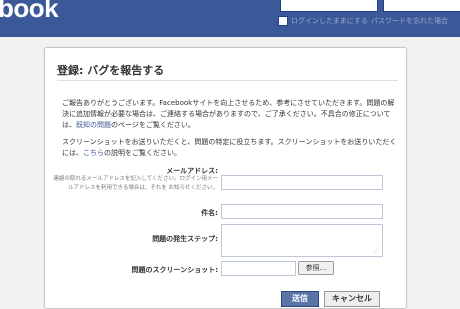 The height and width of the screenshot is (309, 460). I want to click on steps-label: 問題の発生ステップ:, so click(185, 239).